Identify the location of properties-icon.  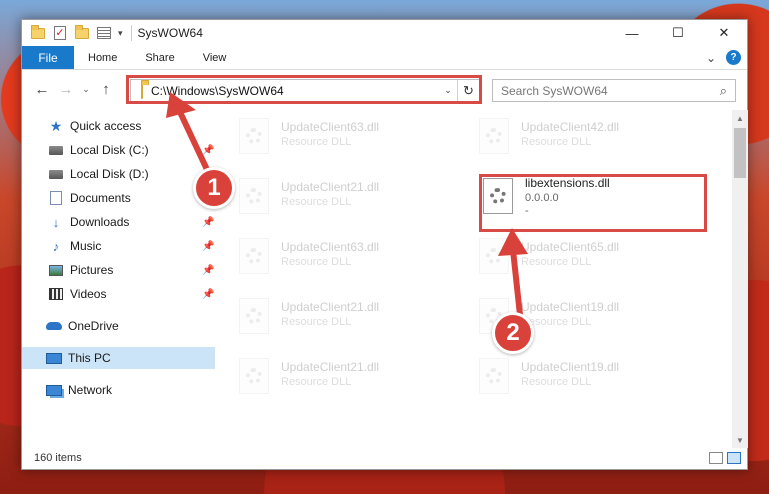
(104, 33).